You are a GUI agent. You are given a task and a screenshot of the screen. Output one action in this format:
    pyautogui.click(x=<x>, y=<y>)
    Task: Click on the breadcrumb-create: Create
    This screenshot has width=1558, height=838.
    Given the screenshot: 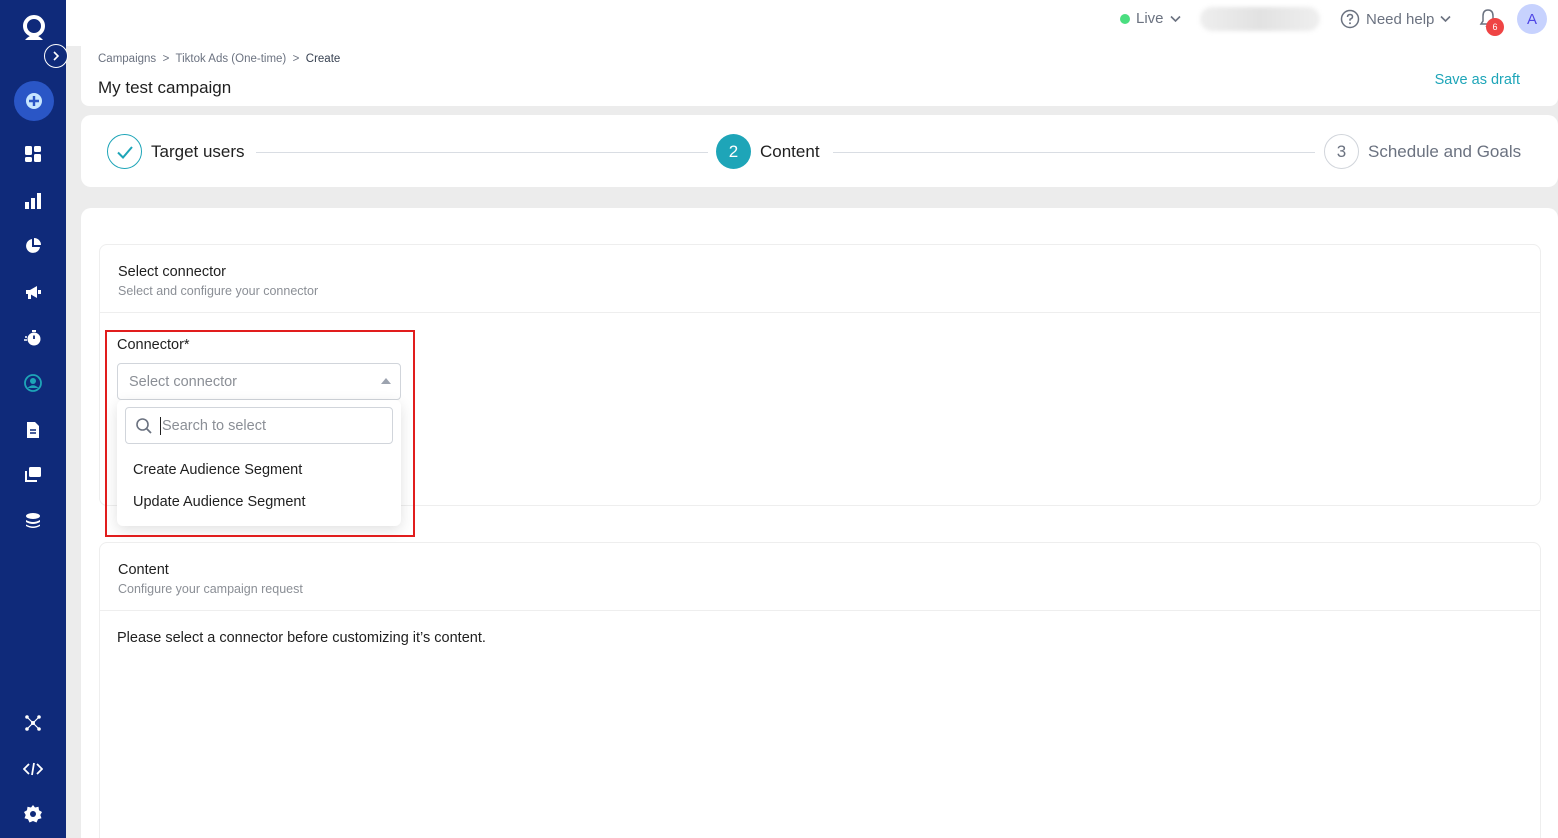 What is the action you would take?
    pyautogui.click(x=323, y=59)
    